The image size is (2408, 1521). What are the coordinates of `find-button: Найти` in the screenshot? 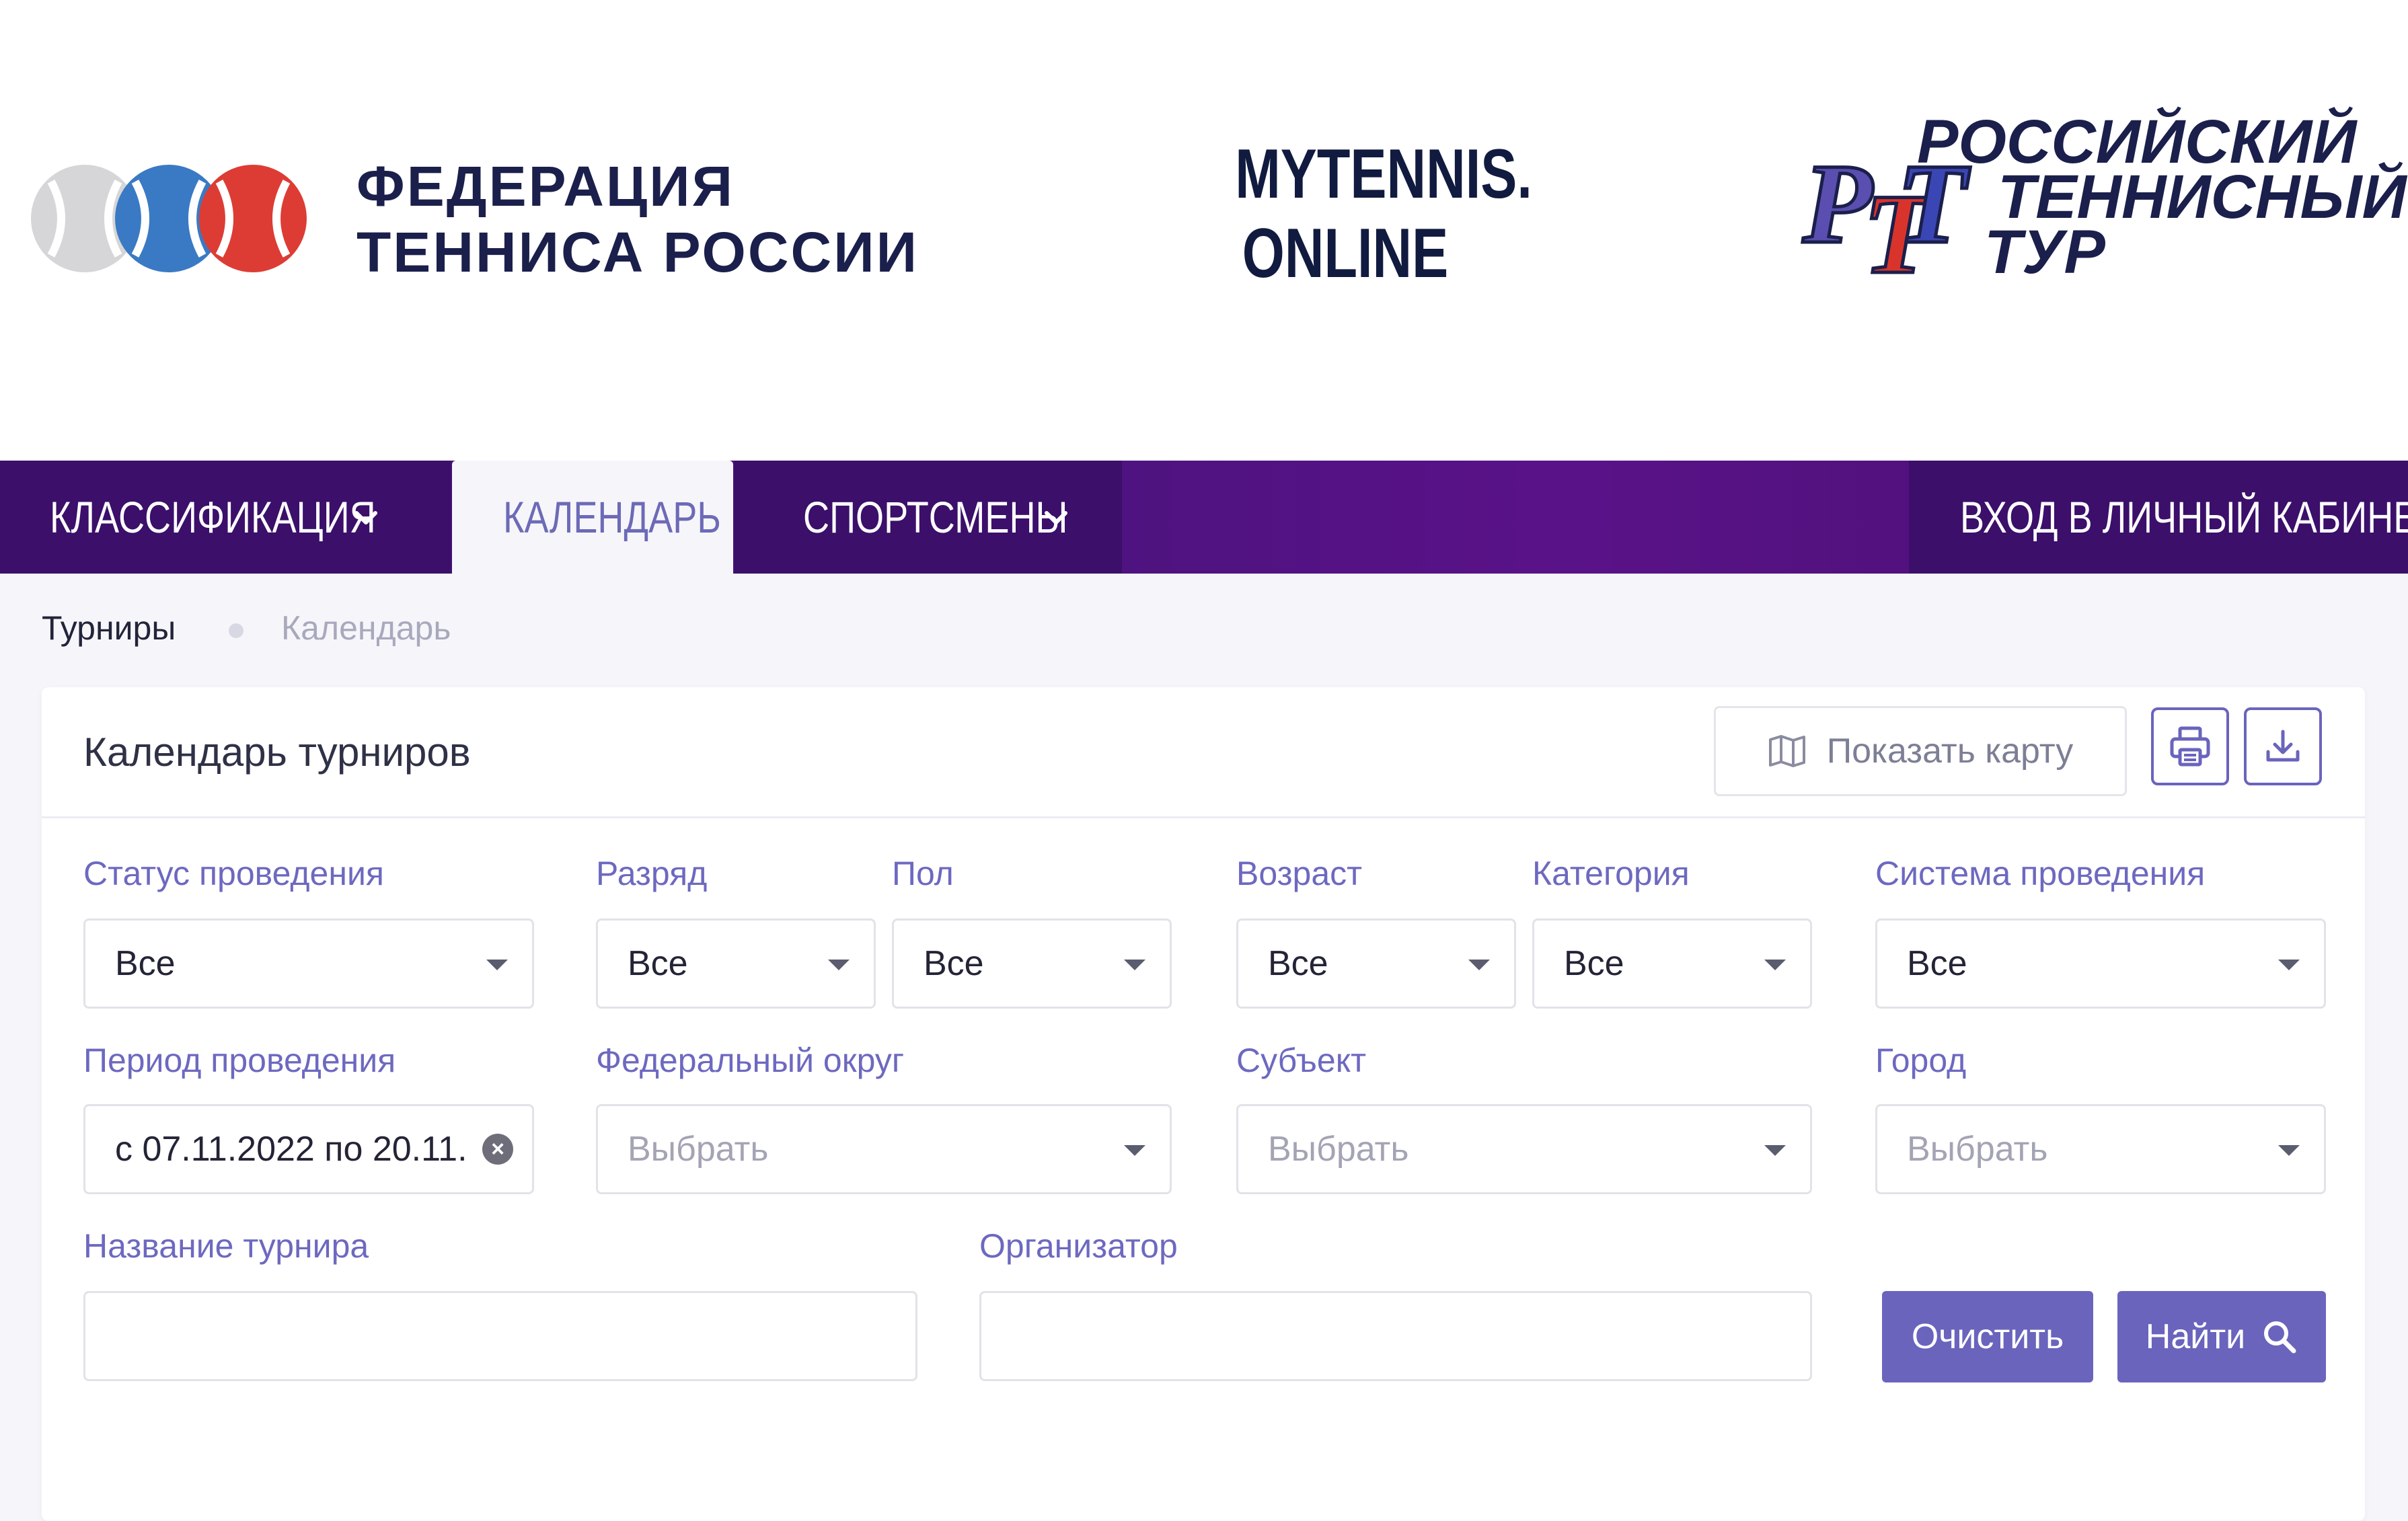 It's located at (2221, 1337).